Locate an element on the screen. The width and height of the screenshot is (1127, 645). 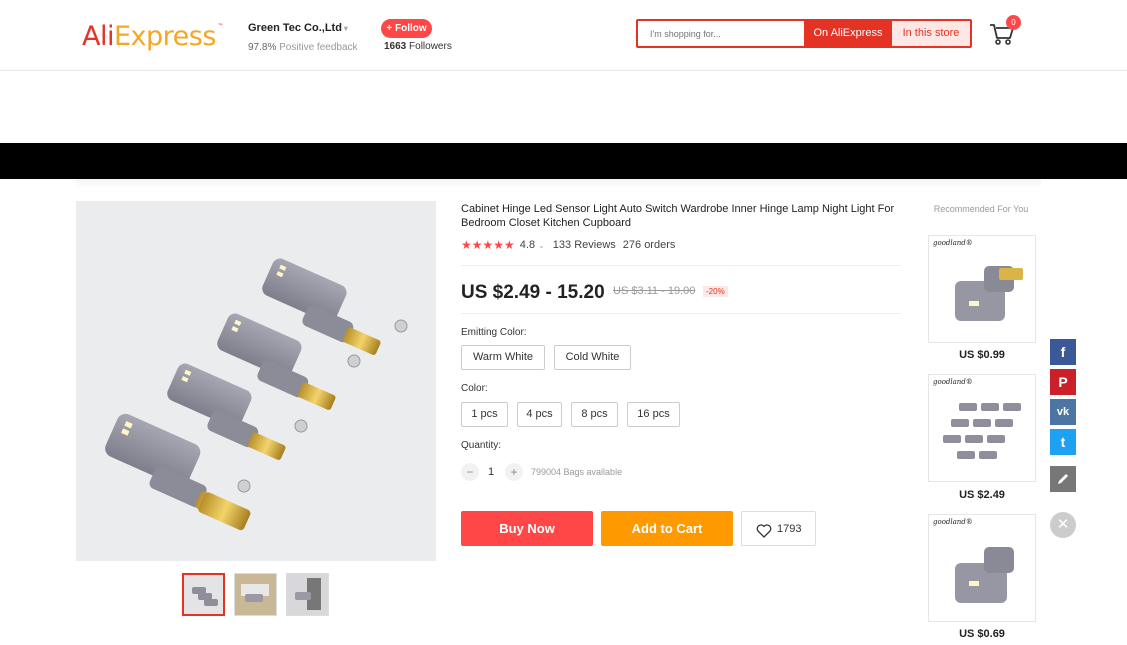
discount-badge: -20% is located at coordinates (715, 291).